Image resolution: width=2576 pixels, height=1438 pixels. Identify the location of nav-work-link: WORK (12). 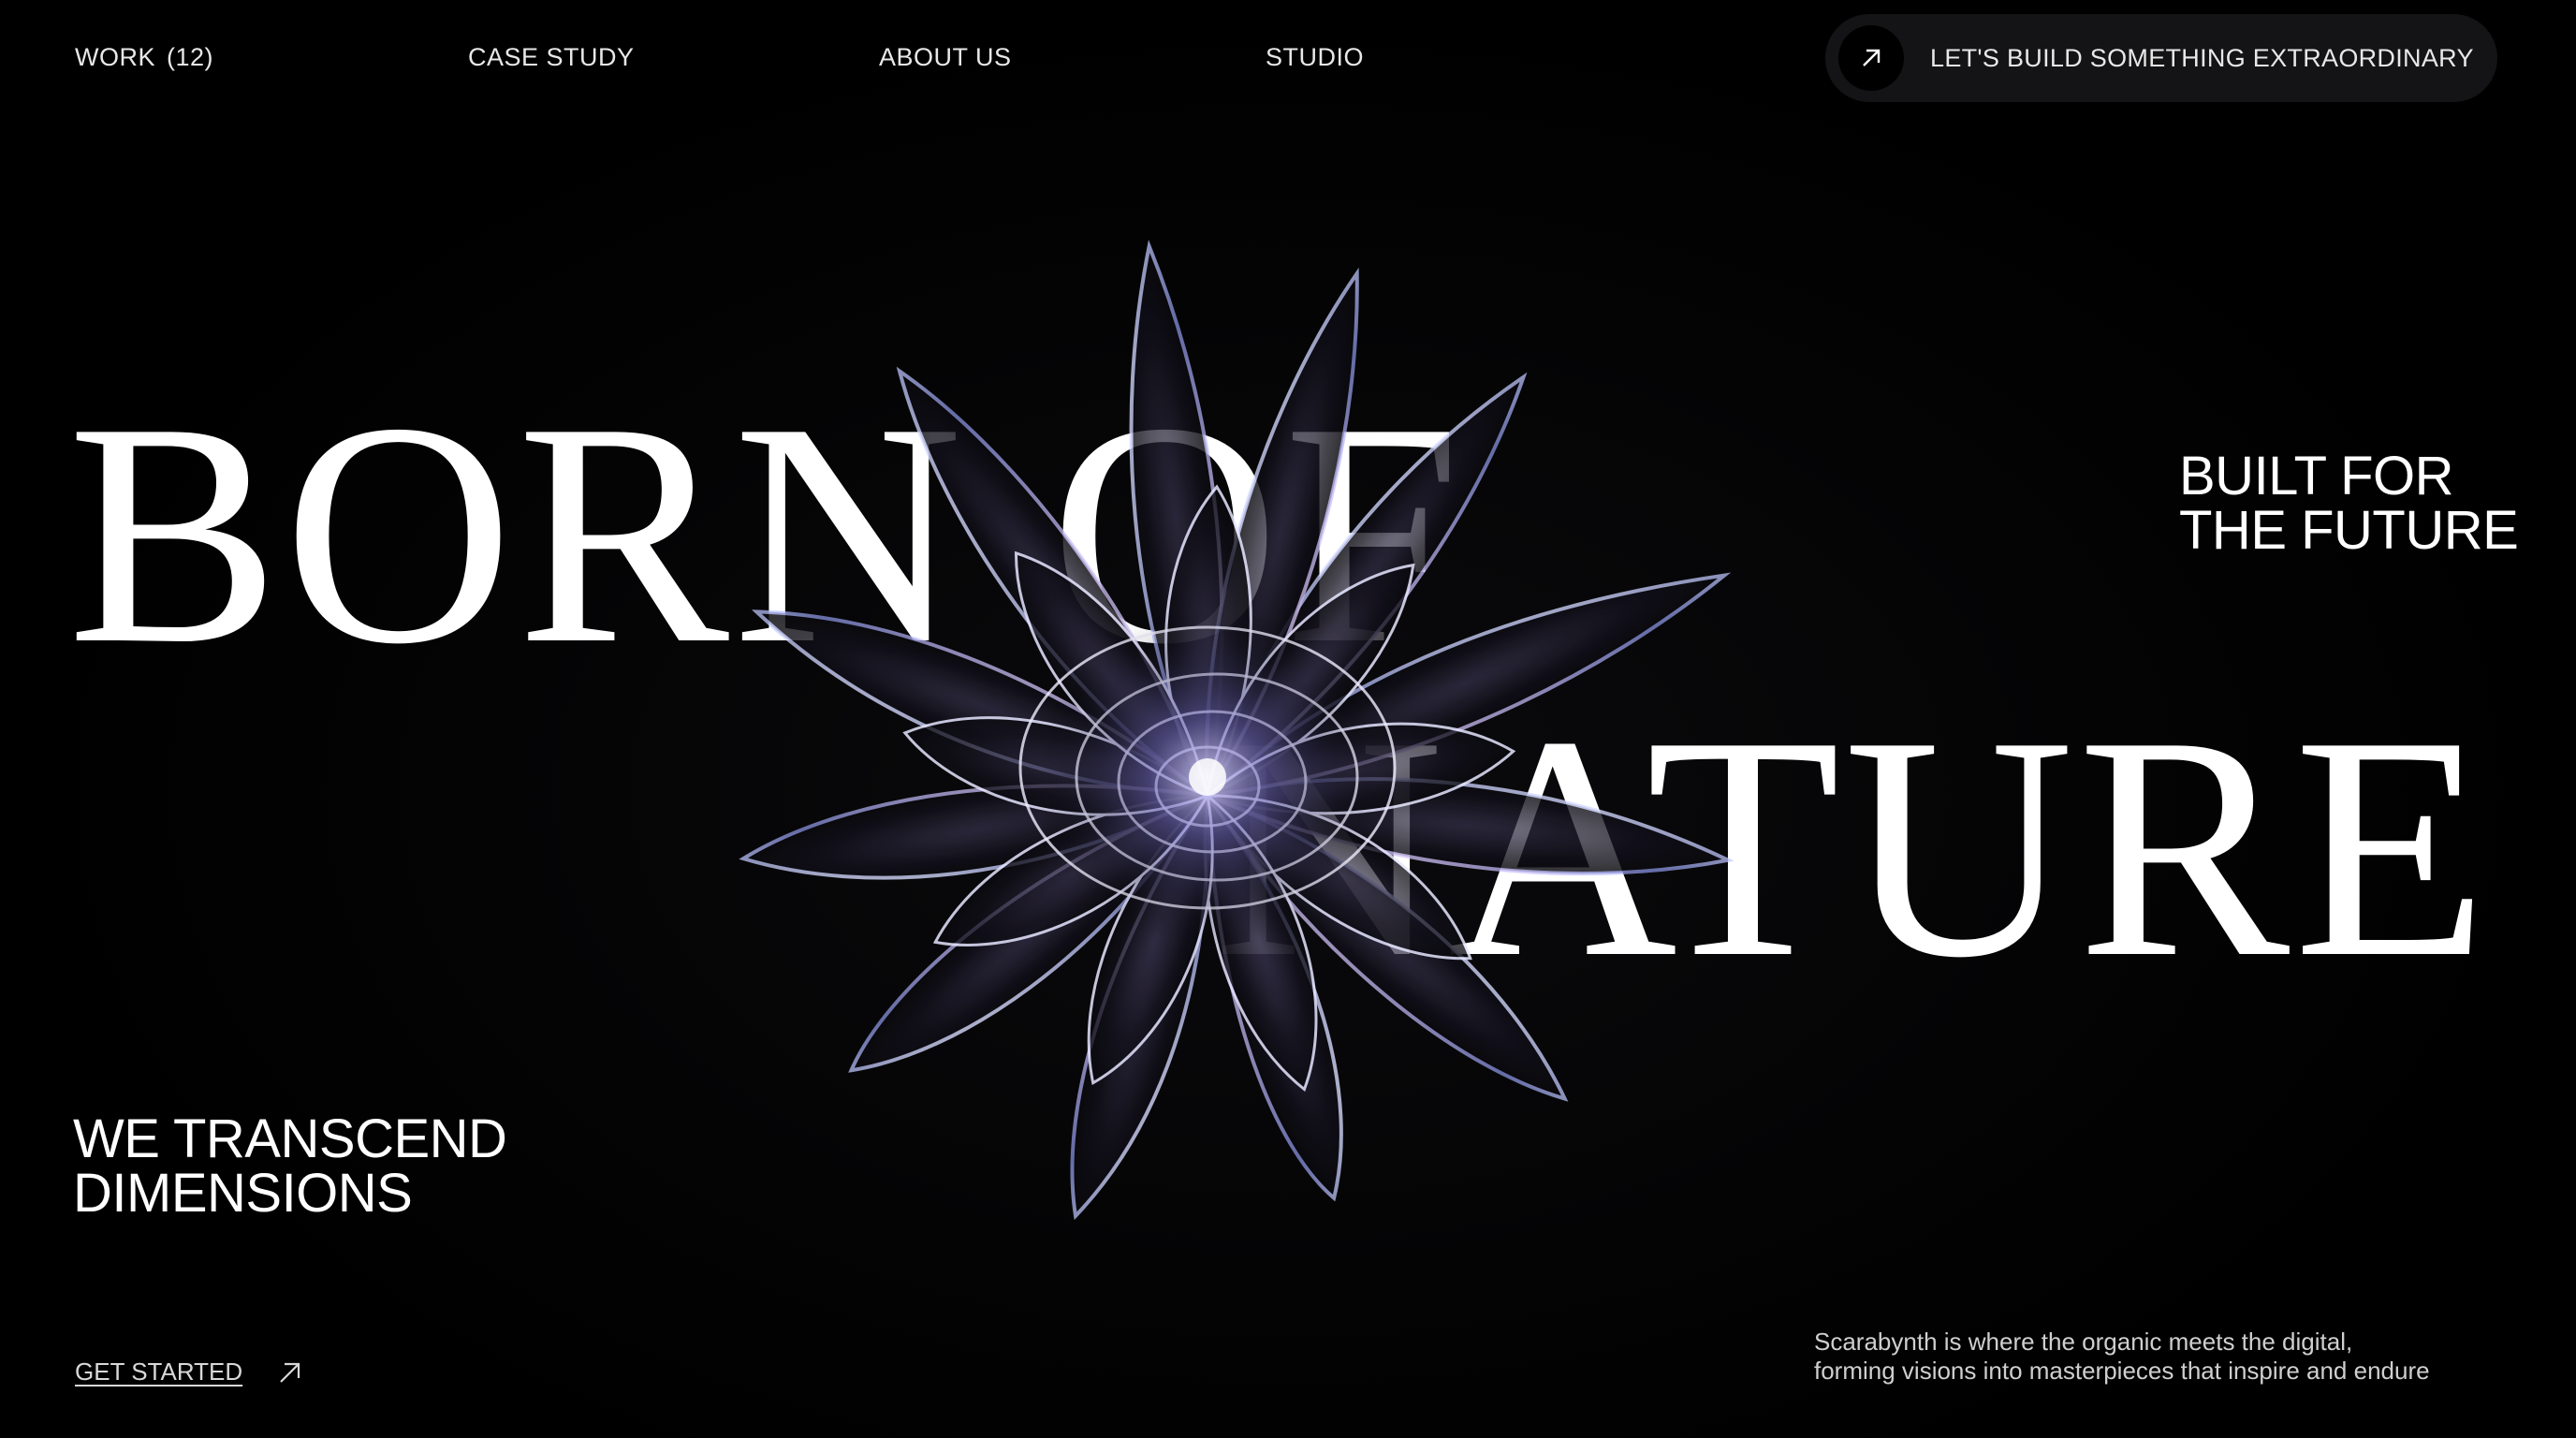
(144, 57).